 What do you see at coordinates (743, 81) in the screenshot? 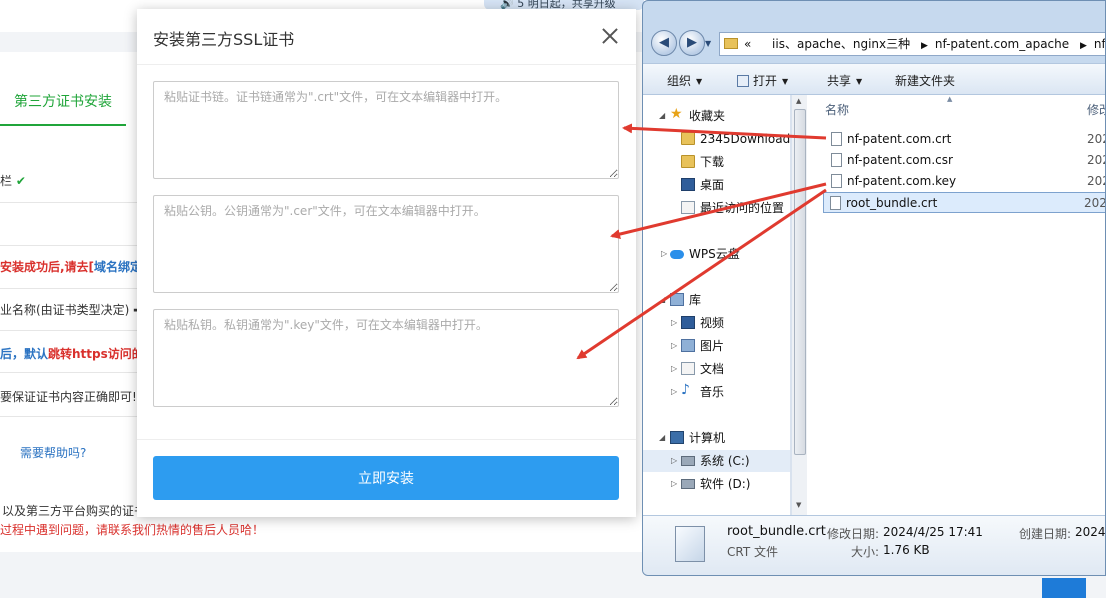
I see `open-file-icon` at bounding box center [743, 81].